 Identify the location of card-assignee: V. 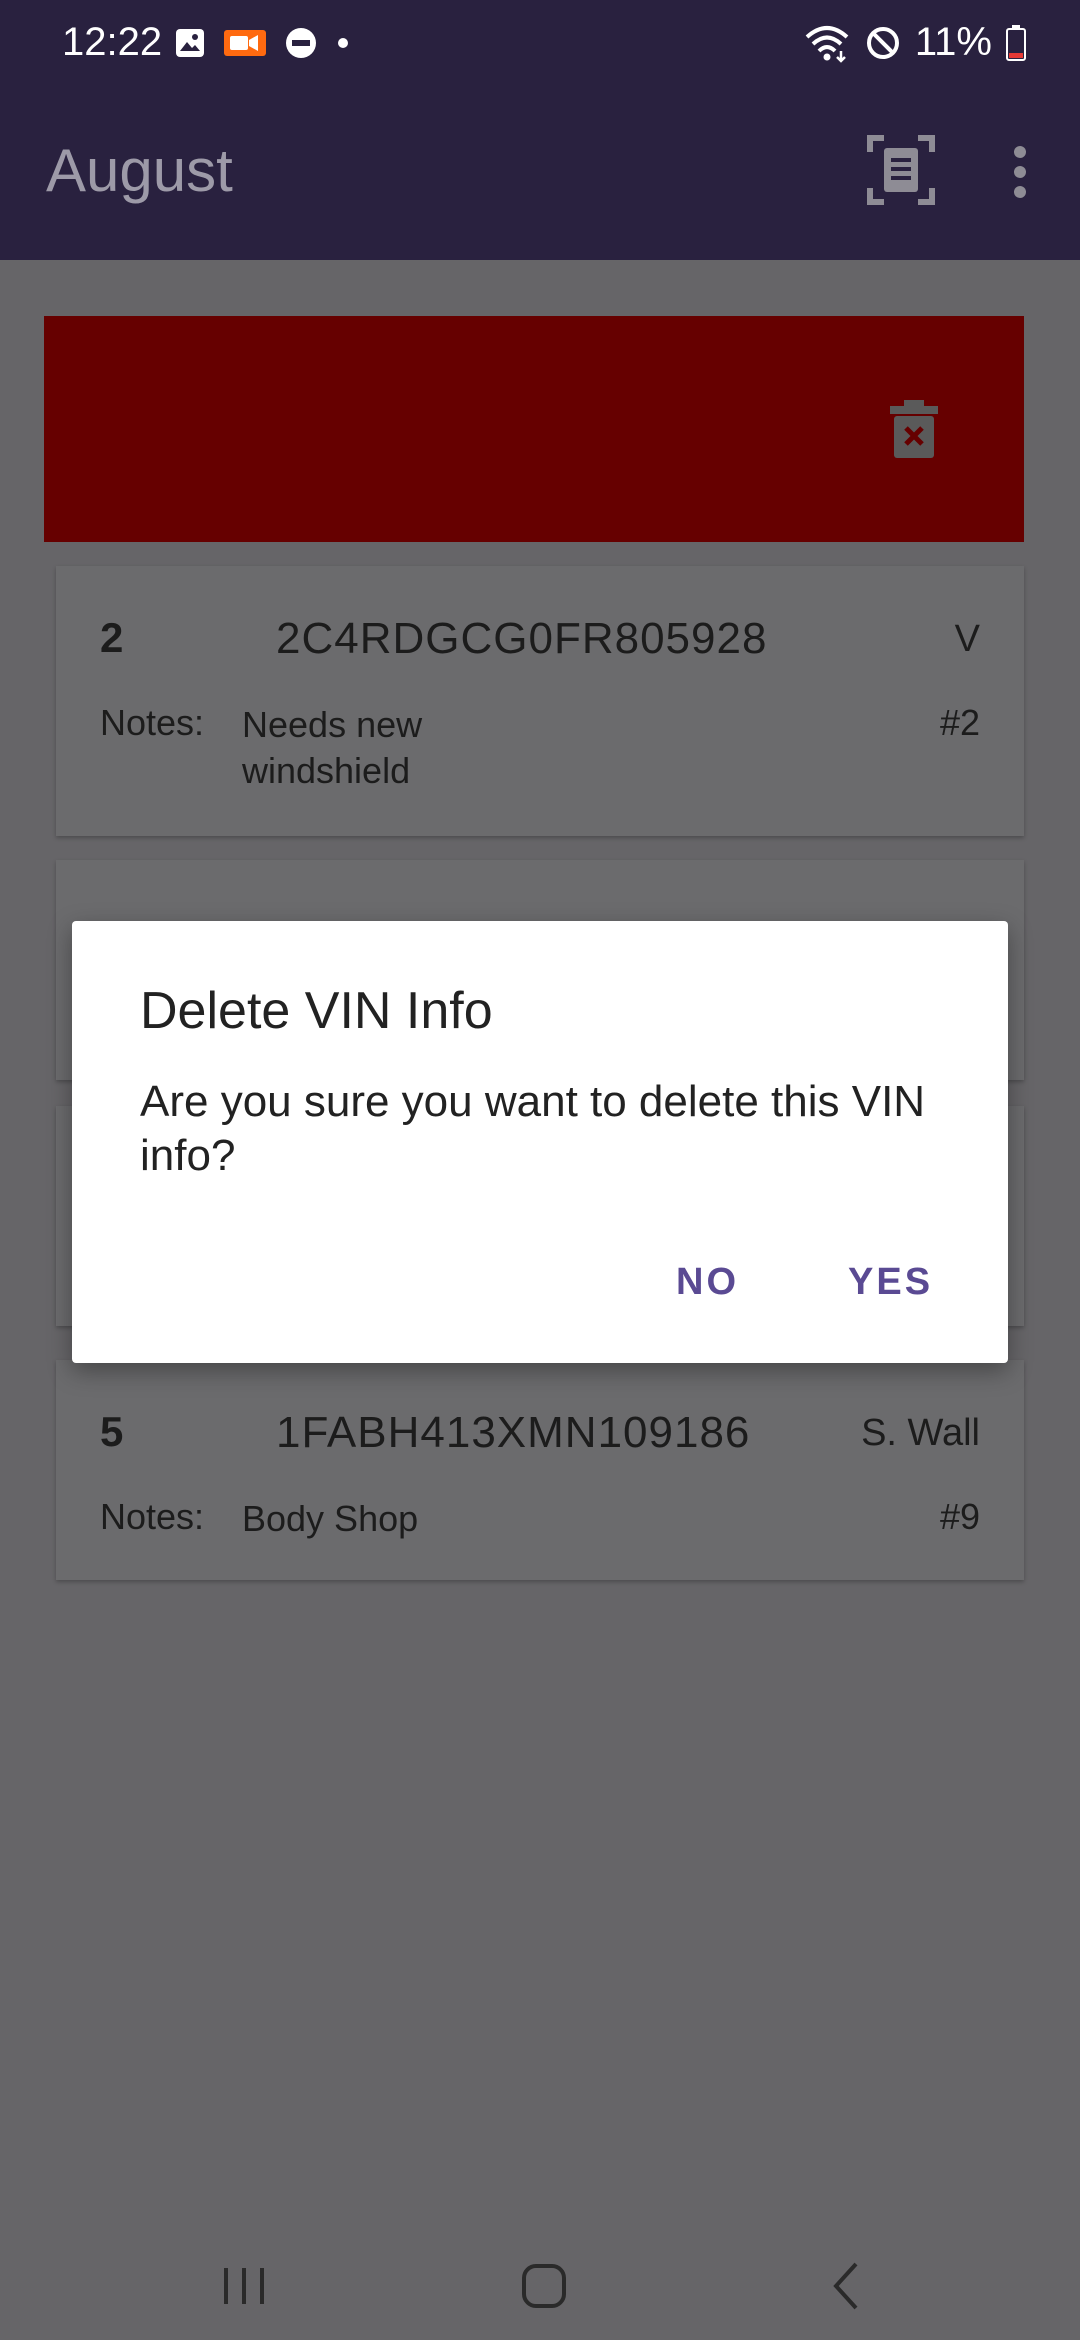
(967, 639).